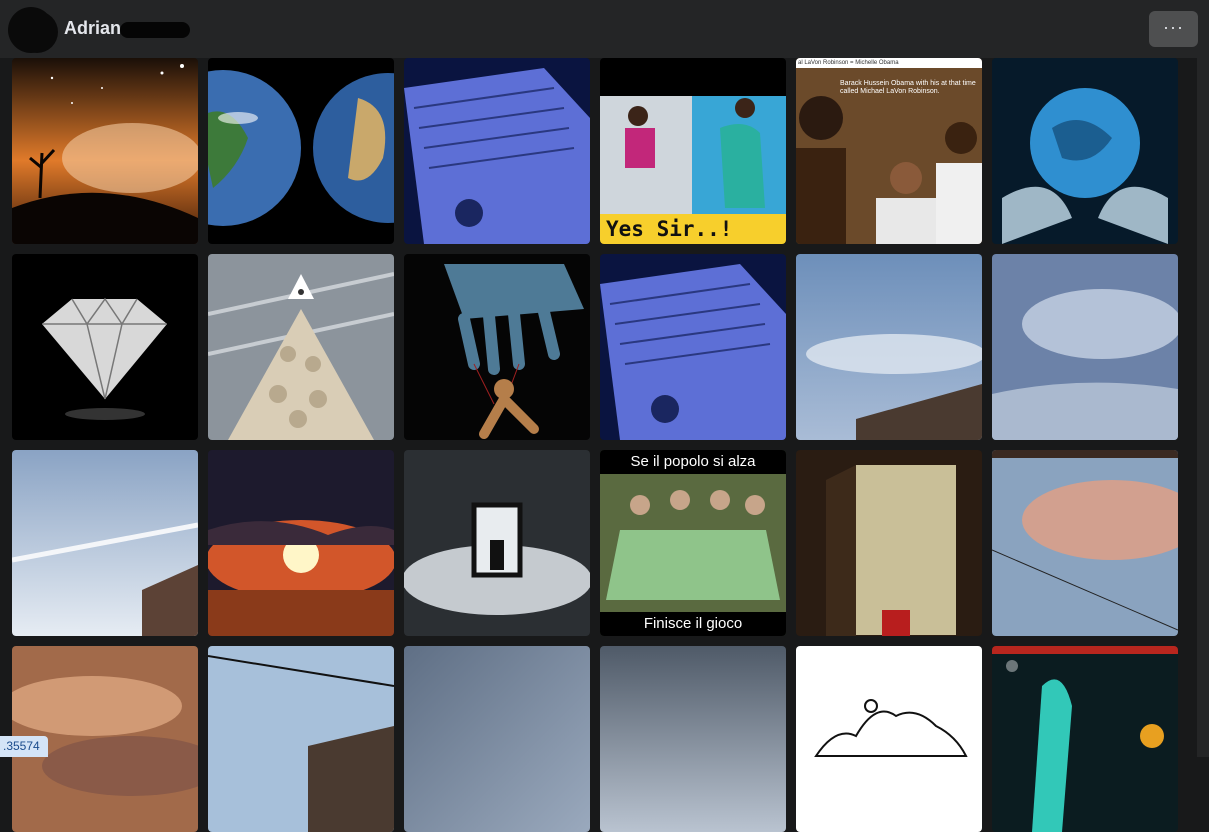  What do you see at coordinates (155, 30) in the screenshot?
I see `name-redaction` at bounding box center [155, 30].